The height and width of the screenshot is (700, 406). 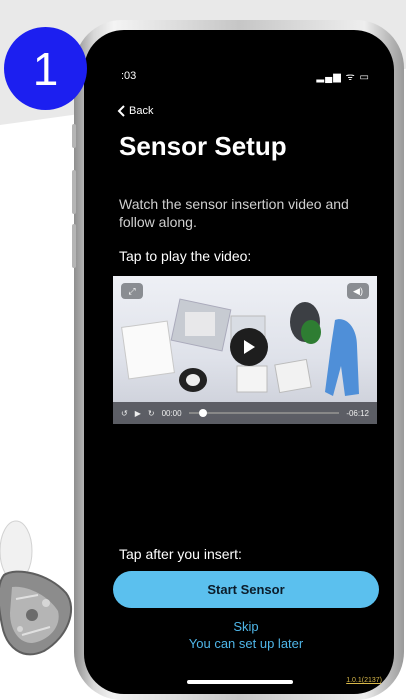 What do you see at coordinates (240, 682) in the screenshot?
I see `home-indicator` at bounding box center [240, 682].